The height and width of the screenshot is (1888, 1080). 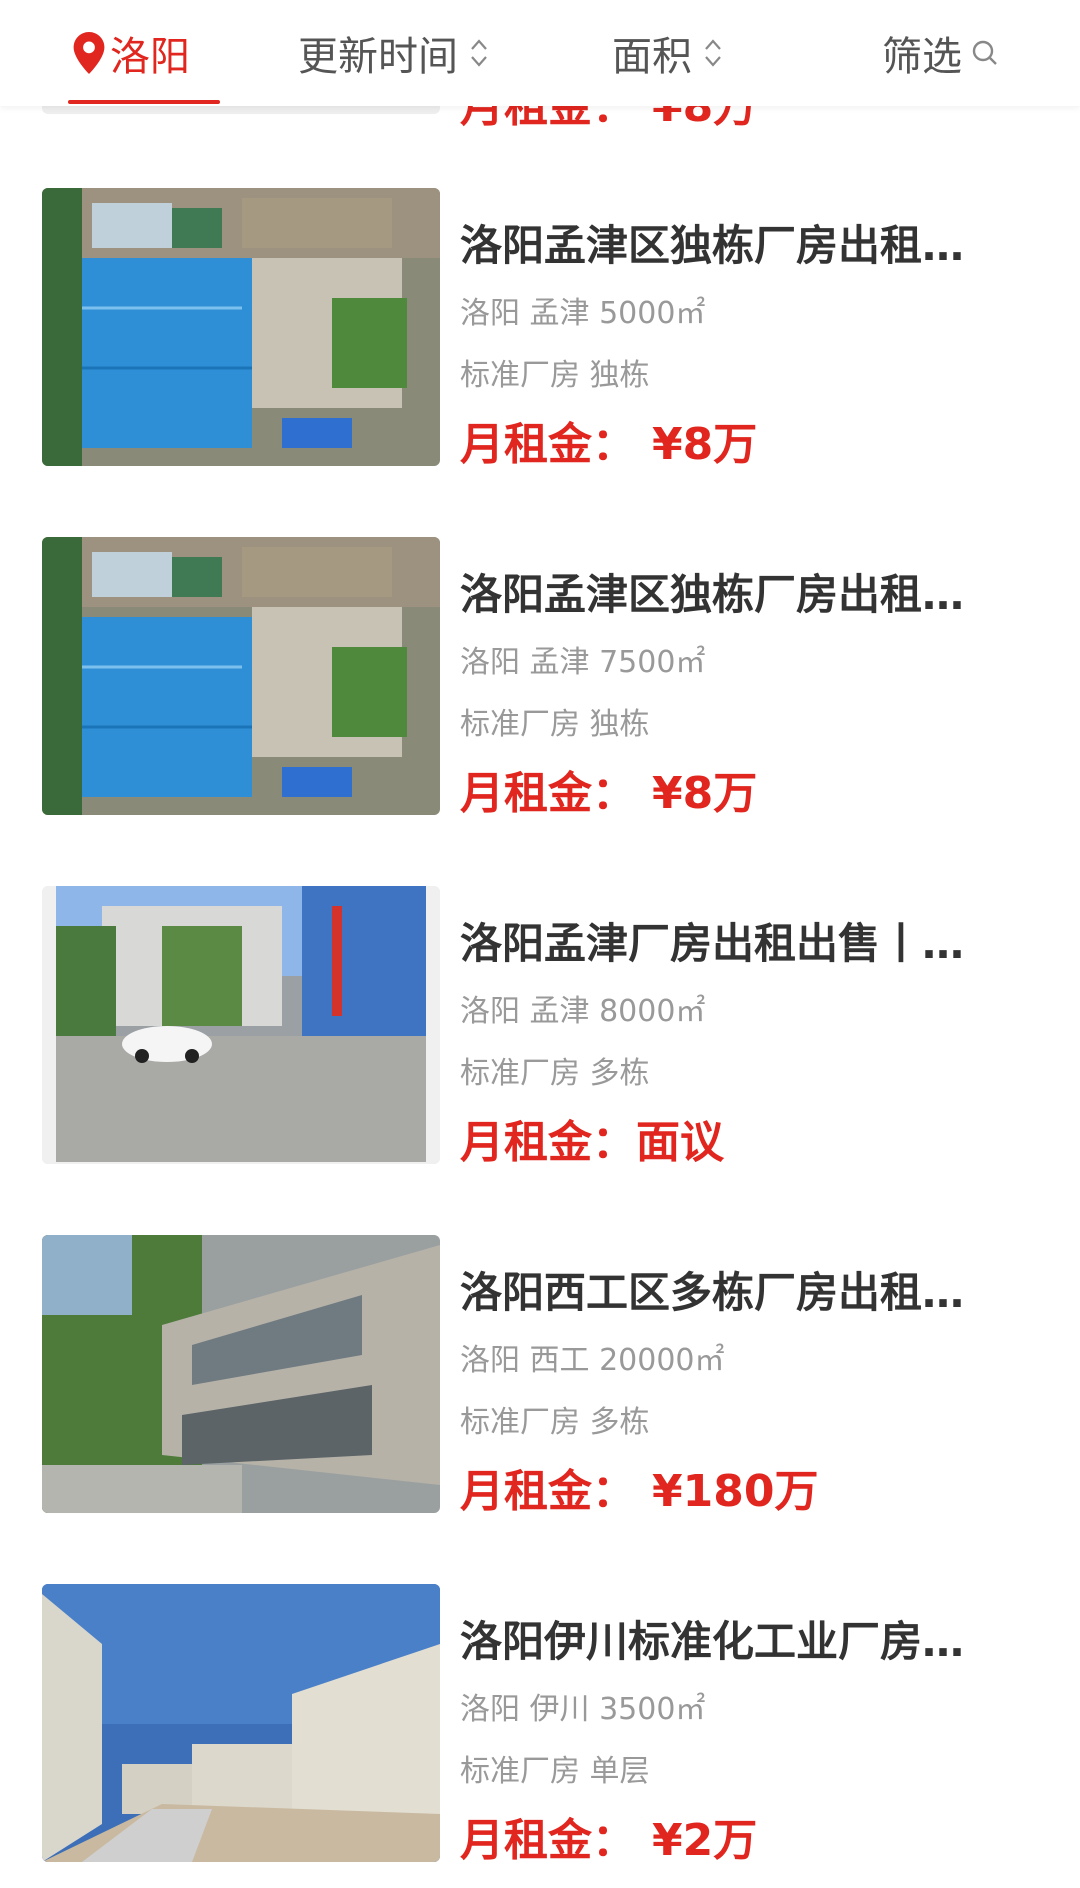 What do you see at coordinates (705, 1840) in the screenshot?
I see `price-value: ¥2万` at bounding box center [705, 1840].